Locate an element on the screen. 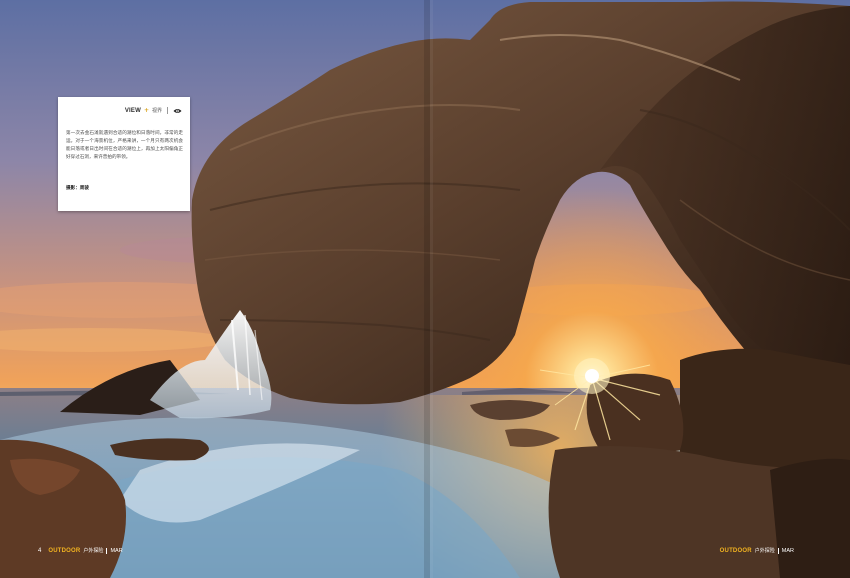 The width and height of the screenshot is (850, 578). footer-right: OUTDOOR 户外探险 MAR is located at coordinates (757, 550).